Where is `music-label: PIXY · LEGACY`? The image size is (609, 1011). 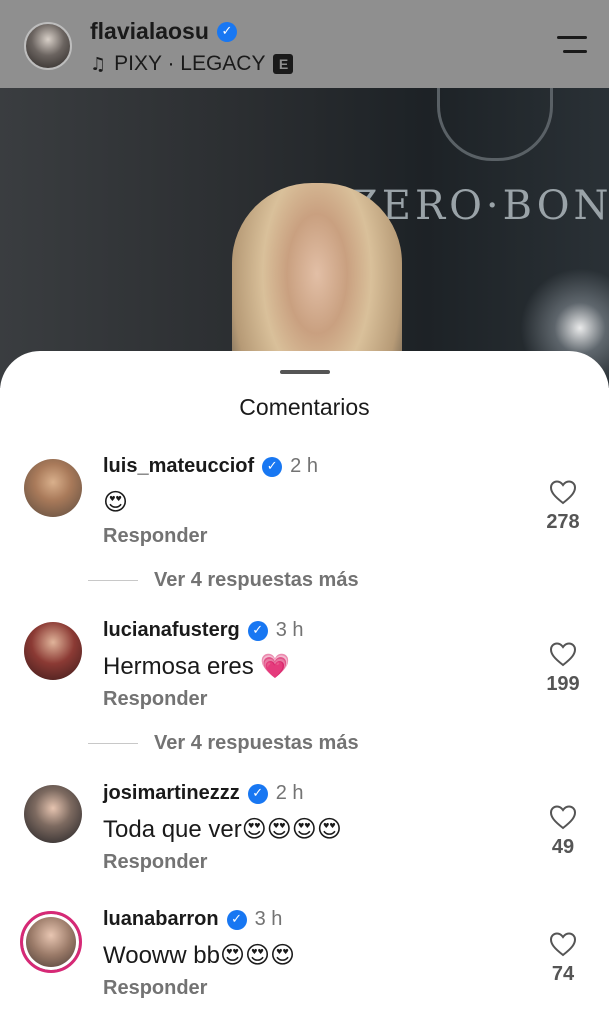
music-label: PIXY · LEGACY is located at coordinates (189, 64).